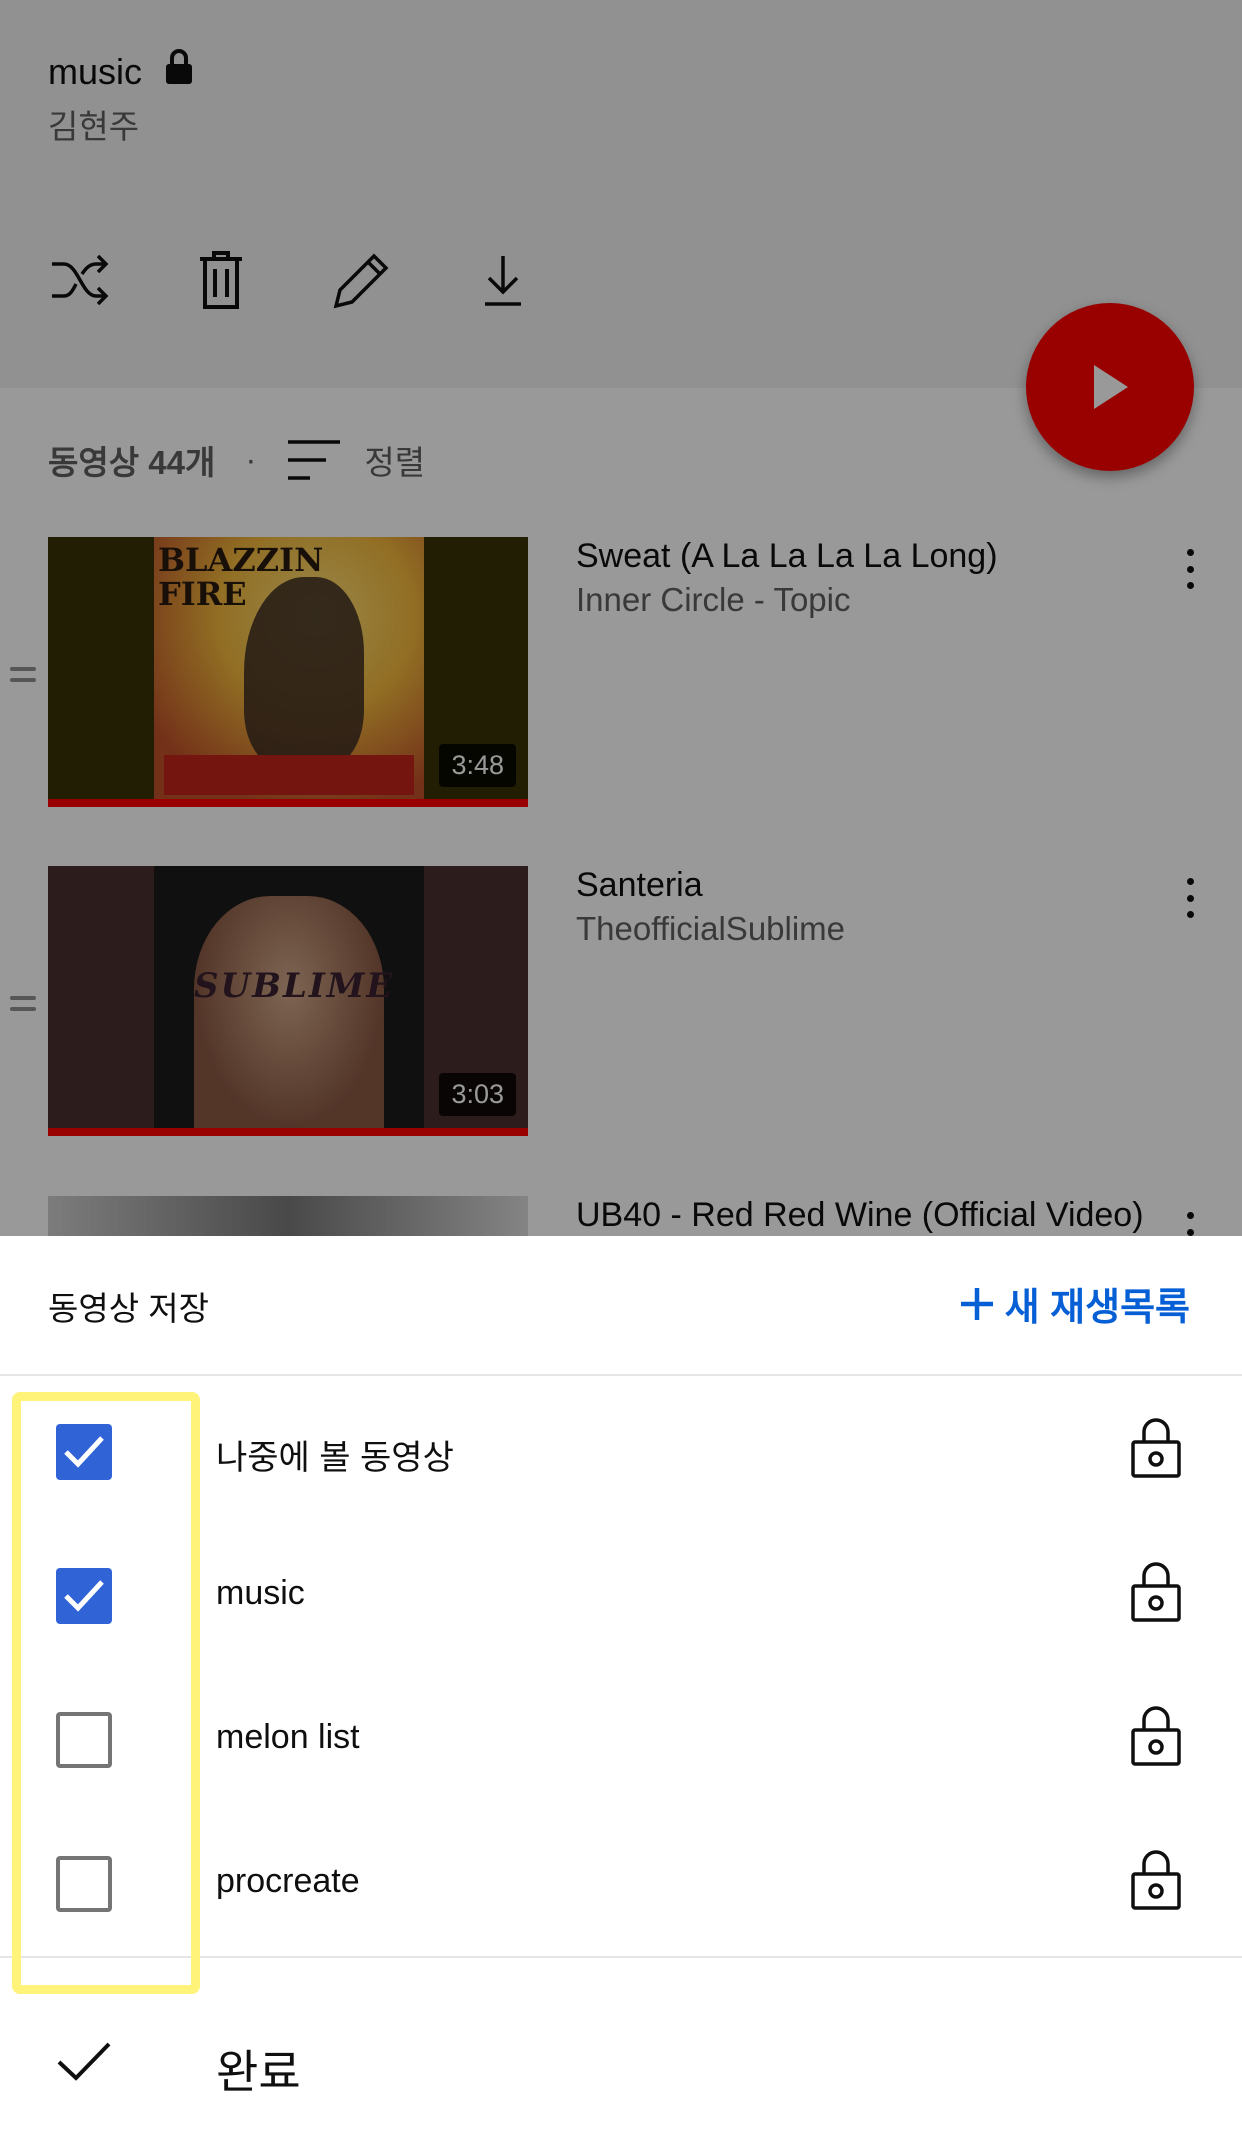 This screenshot has height=2148, width=1242. I want to click on checkbox-highlight-annotation, so click(106, 1693).